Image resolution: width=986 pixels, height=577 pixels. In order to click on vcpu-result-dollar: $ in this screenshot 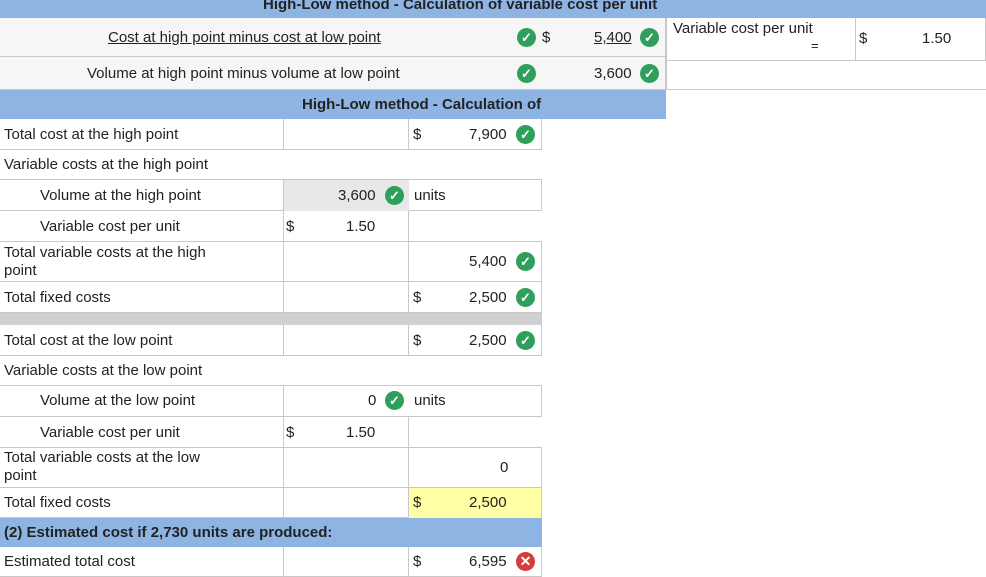, I will do `click(863, 38)`.